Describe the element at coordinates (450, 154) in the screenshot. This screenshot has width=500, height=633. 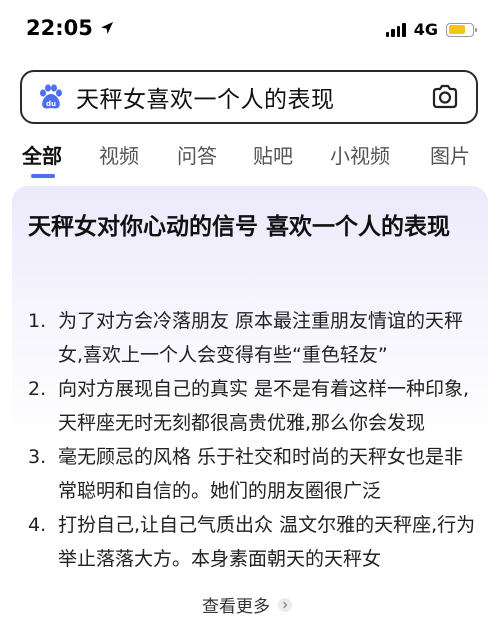
I see `tab-images: 图片` at that location.